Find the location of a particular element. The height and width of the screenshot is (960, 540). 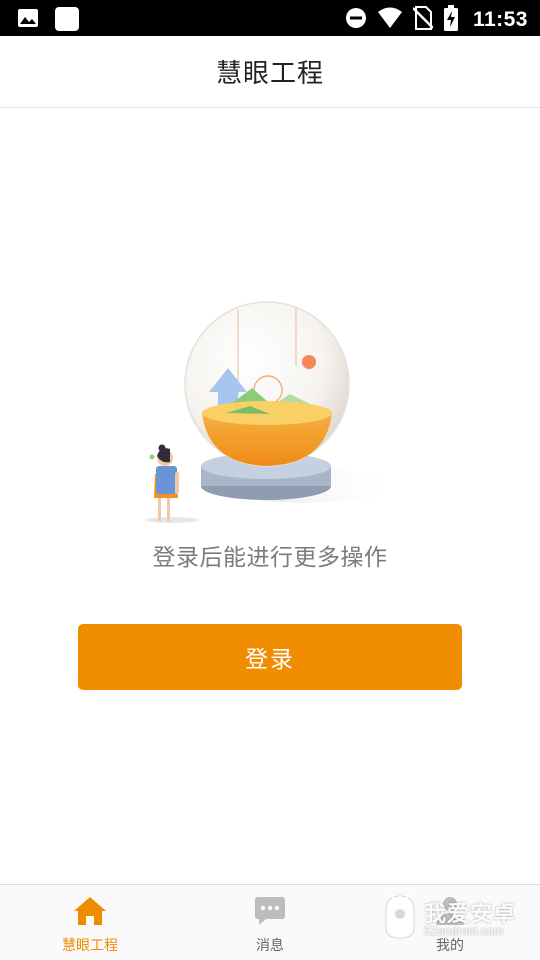

chat-icon is located at coordinates (270, 913).